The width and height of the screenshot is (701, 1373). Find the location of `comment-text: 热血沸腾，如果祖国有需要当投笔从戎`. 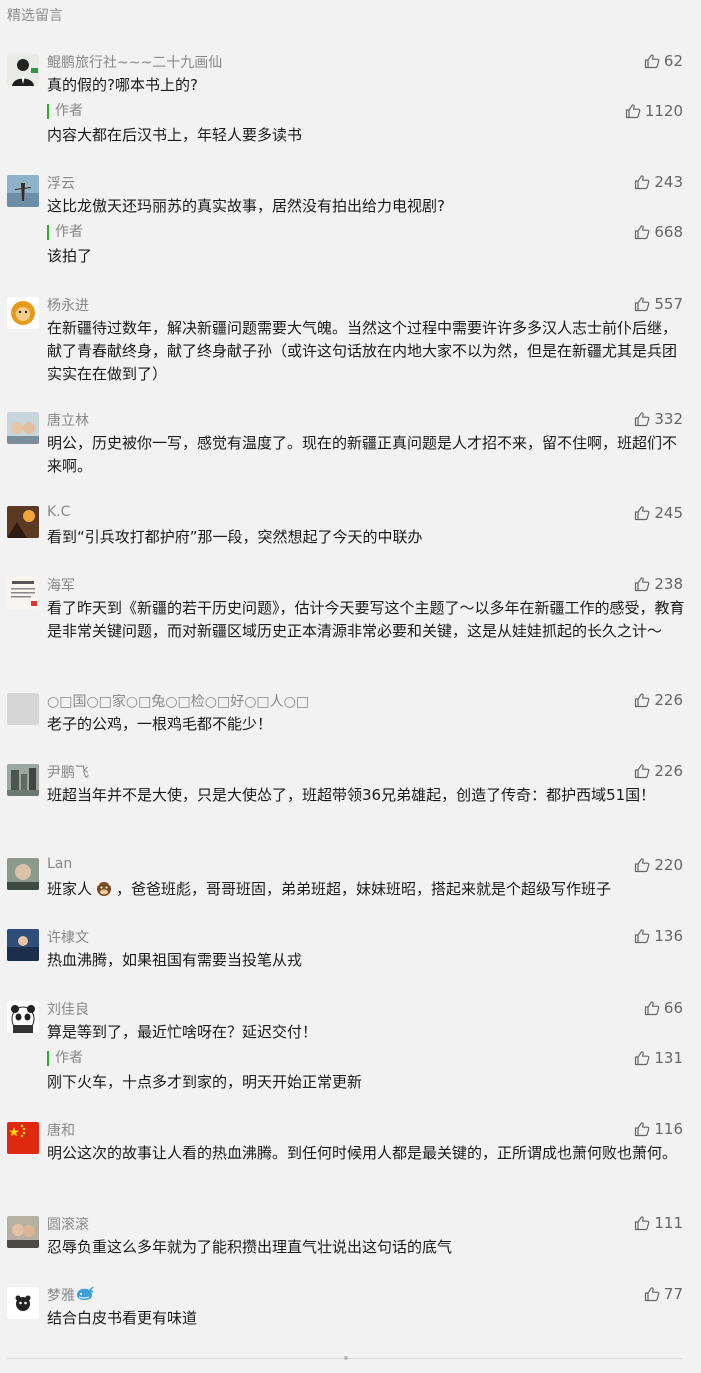

comment-text: 热血沸腾，如果祖国有需要当投笔从戎 is located at coordinates (175, 960).